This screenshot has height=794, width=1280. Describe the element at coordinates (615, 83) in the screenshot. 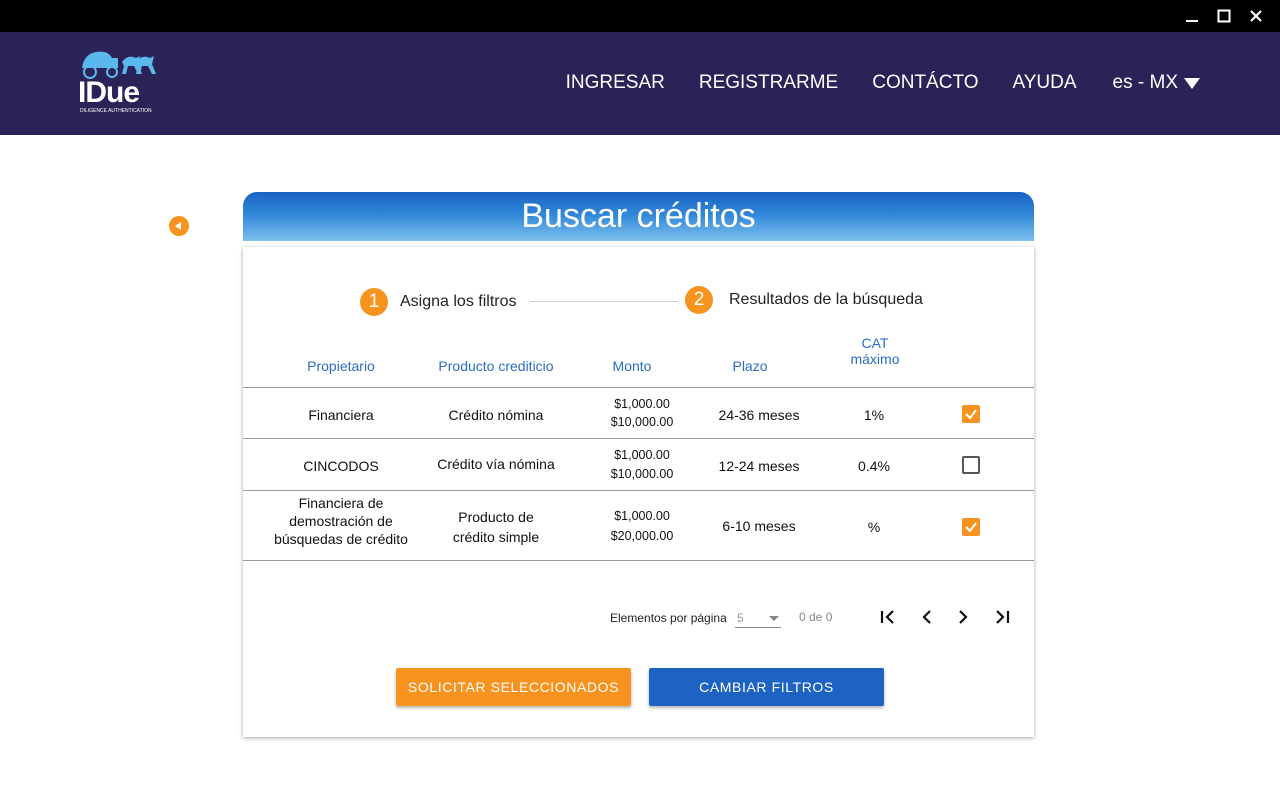

I see `nav-login: INGRESAR` at that location.